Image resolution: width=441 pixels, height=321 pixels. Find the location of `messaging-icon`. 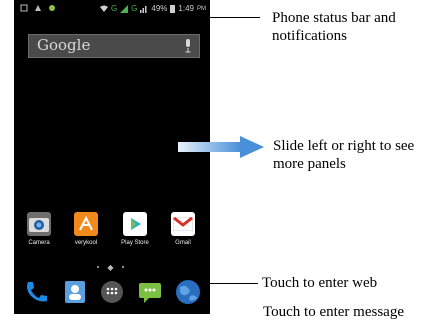

messaging-icon is located at coordinates (150, 292).